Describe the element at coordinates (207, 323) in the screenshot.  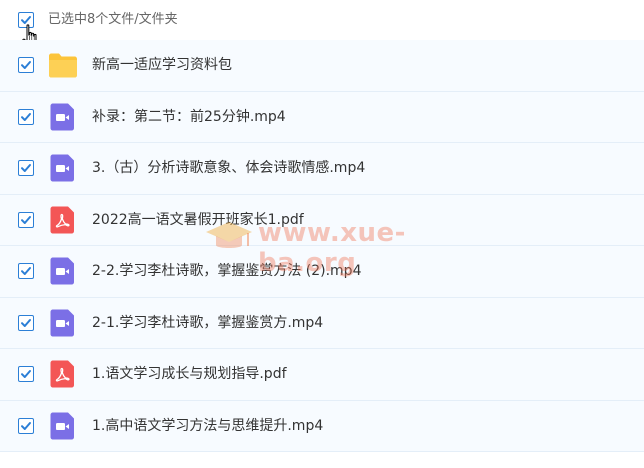
I see `file-name: 2-1.学习李杜诗歌，掌握鉴赏方.mp4` at that location.